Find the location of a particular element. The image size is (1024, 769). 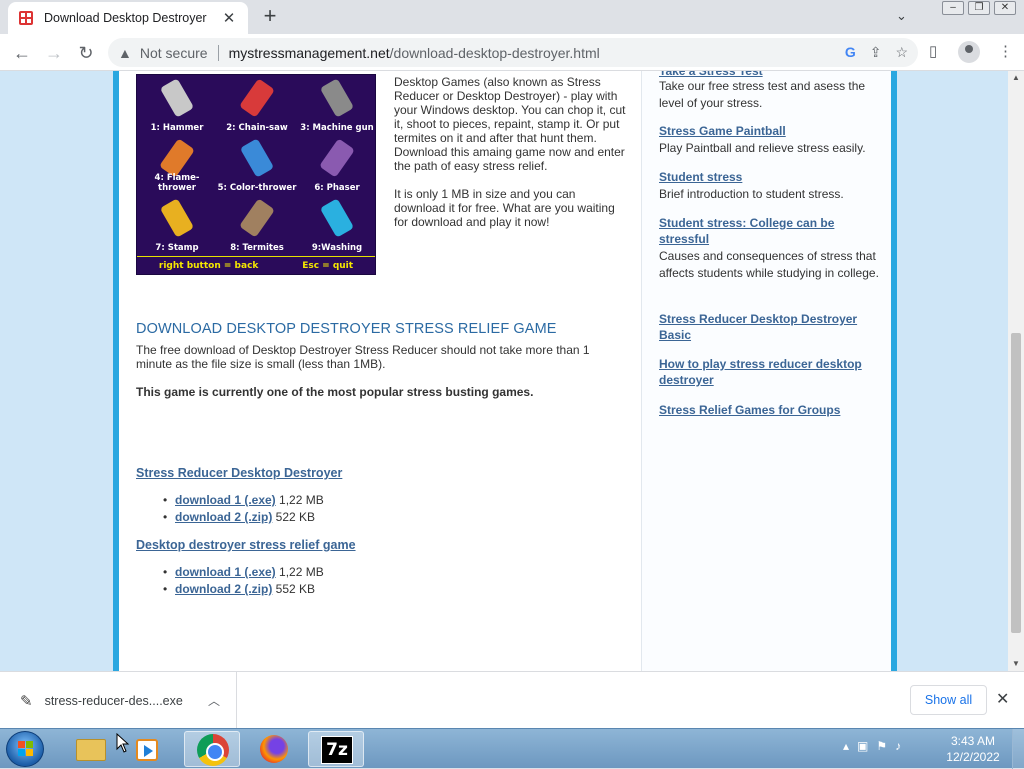

show-all-button: Show all is located at coordinates (948, 700).